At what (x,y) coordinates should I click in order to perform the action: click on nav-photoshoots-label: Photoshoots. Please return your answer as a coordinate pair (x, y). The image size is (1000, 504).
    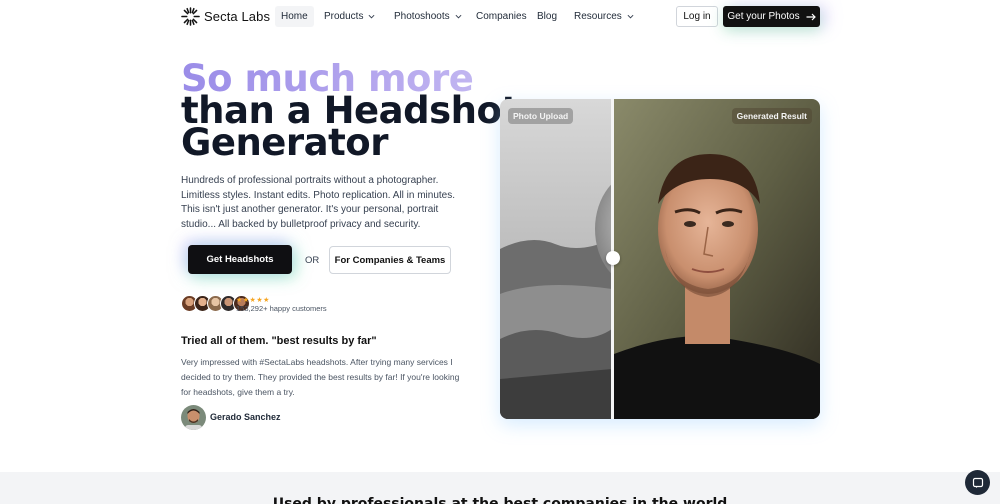
    Looking at the image, I should click on (422, 16).